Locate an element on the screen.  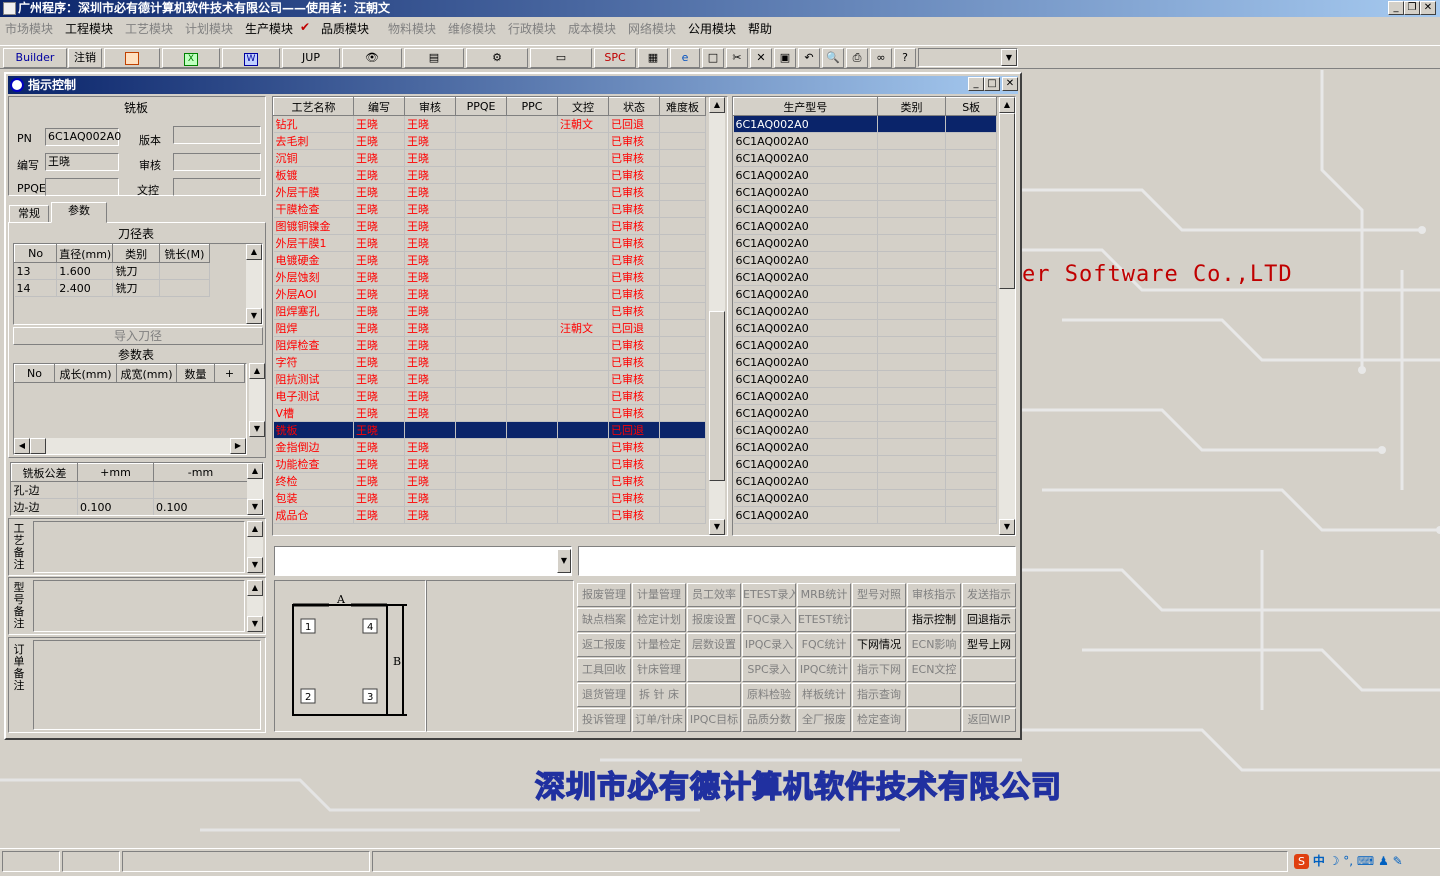
process-row-cell: 外层干膜1 is located at coordinates (313, 243).